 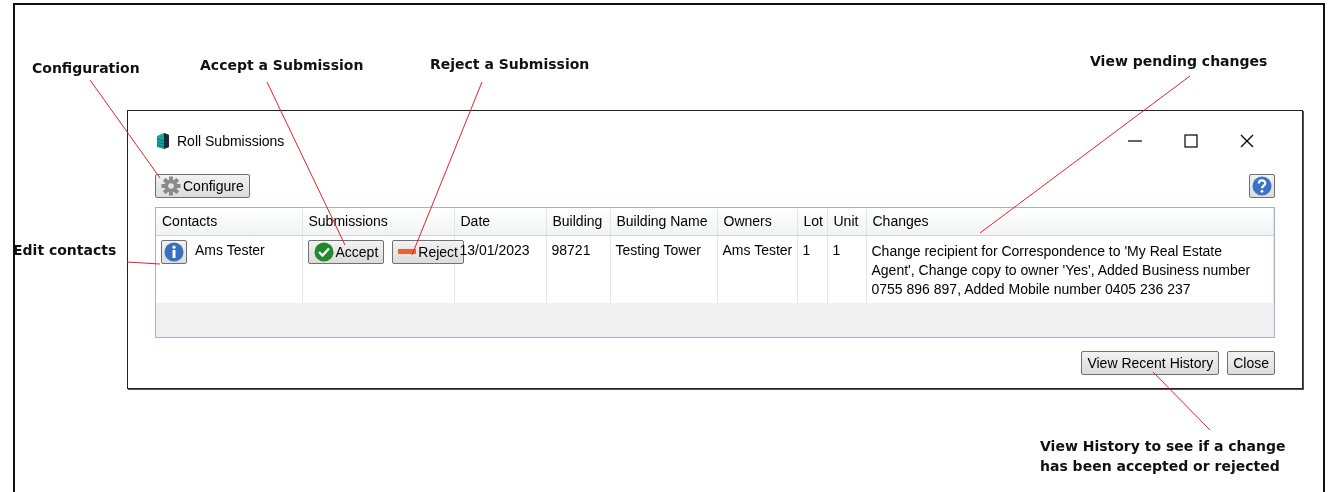 I want to click on callout-label: Configuration, so click(x=86, y=68).